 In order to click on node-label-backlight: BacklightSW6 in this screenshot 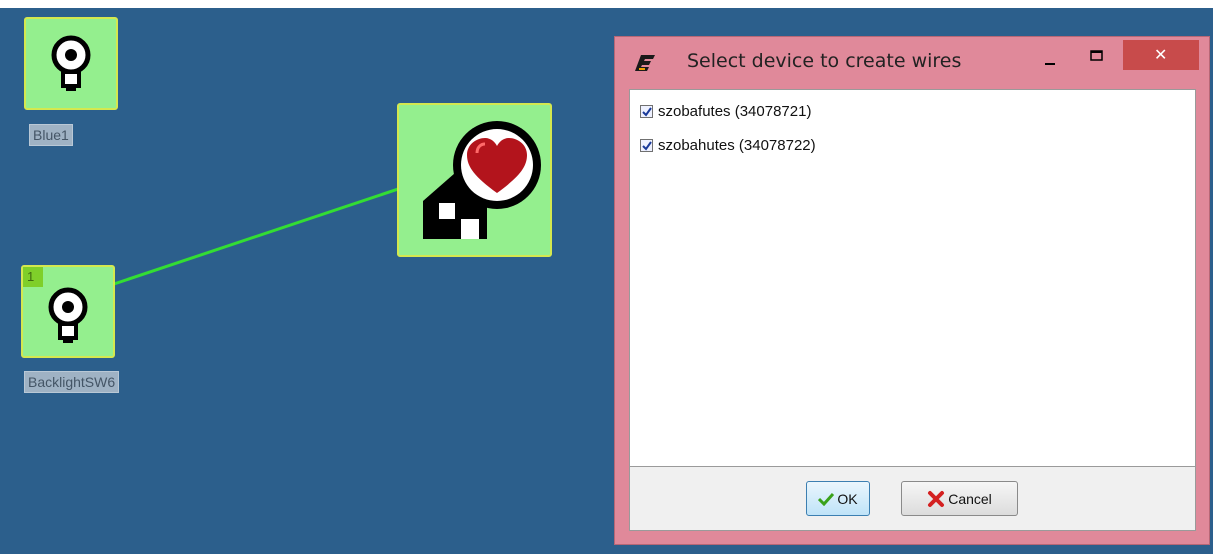, I will do `click(72, 382)`.